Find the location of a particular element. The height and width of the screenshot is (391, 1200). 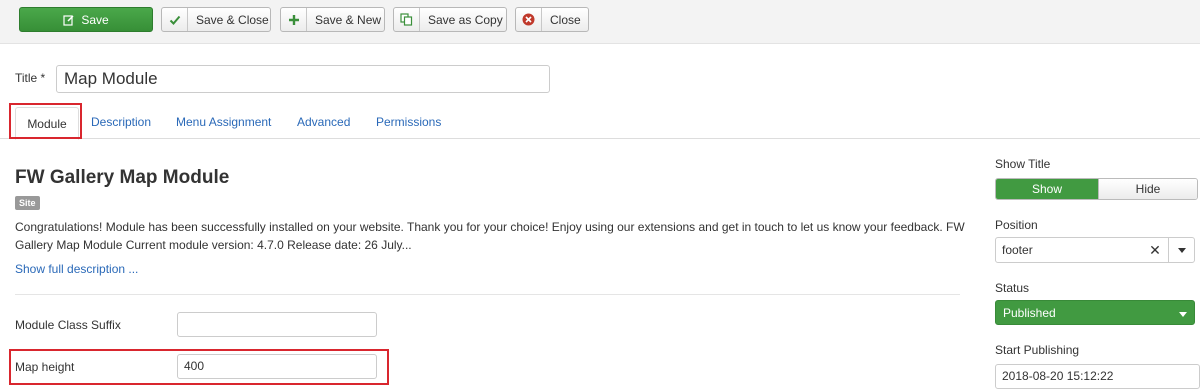

status-value: Published is located at coordinates (1029, 312).